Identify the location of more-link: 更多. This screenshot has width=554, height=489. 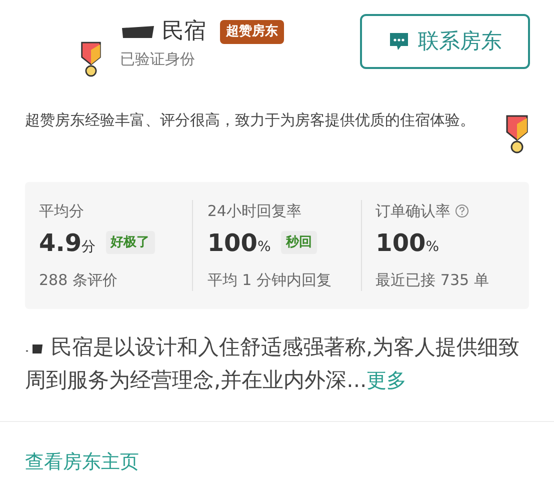
(386, 380).